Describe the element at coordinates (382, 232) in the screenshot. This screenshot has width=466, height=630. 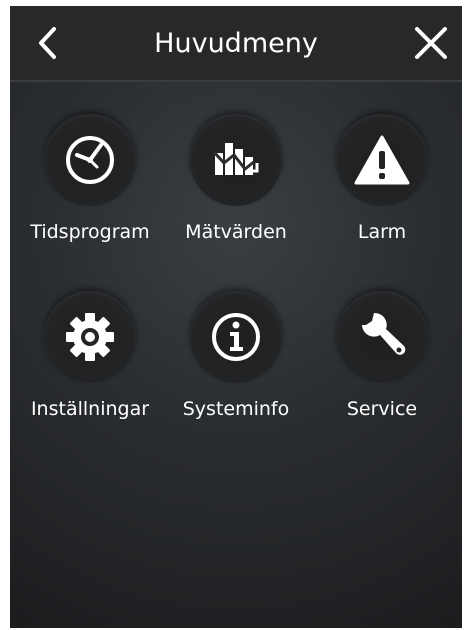
I see `menu-item-label: Larm` at that location.